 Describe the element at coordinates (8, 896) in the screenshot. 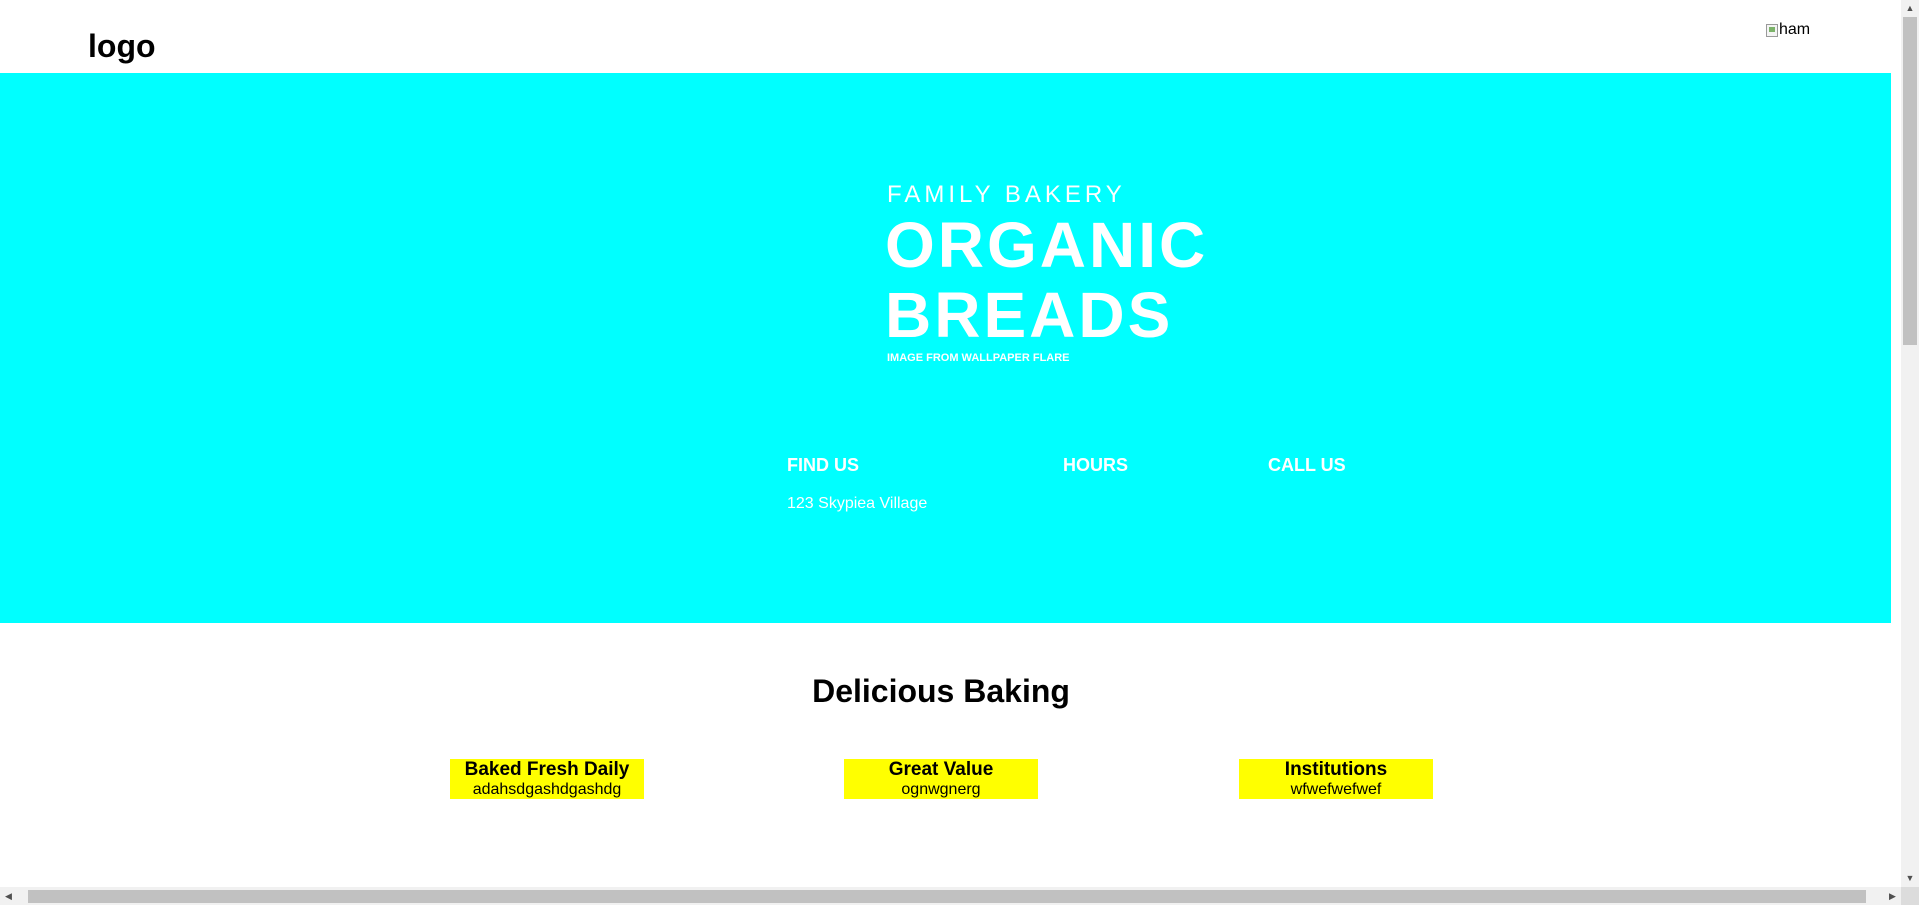

I see `scroll-left-arrow-icon: ◀` at that location.